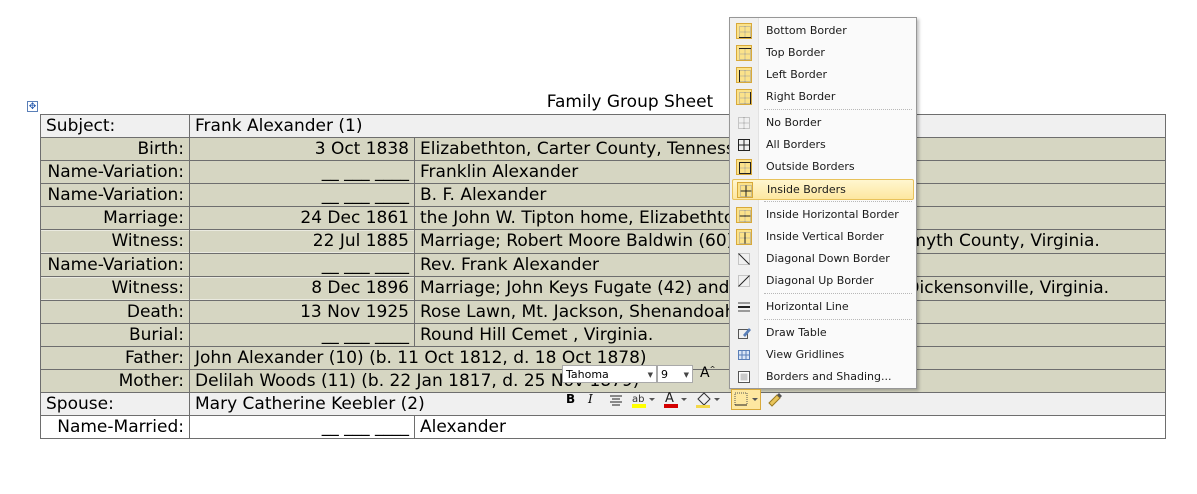 The height and width of the screenshot is (494, 1197). What do you see at coordinates (115, 381) in the screenshot?
I see `event-label-cell: Mother:` at bounding box center [115, 381].